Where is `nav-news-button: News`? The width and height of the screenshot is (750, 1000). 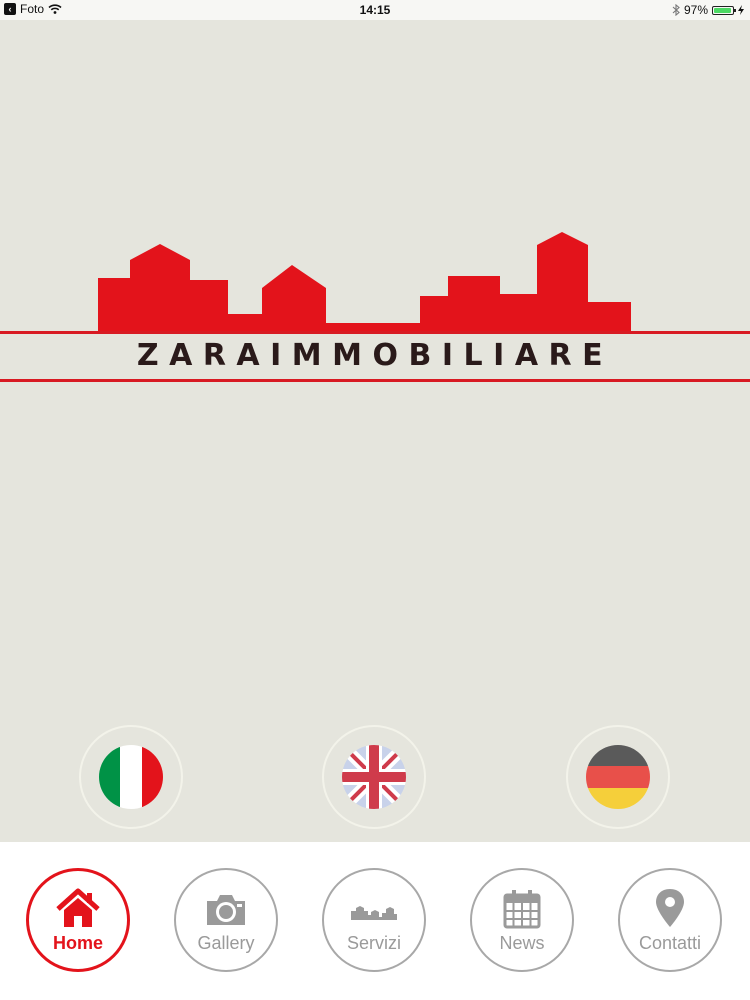
nav-news-button: News is located at coordinates (522, 920).